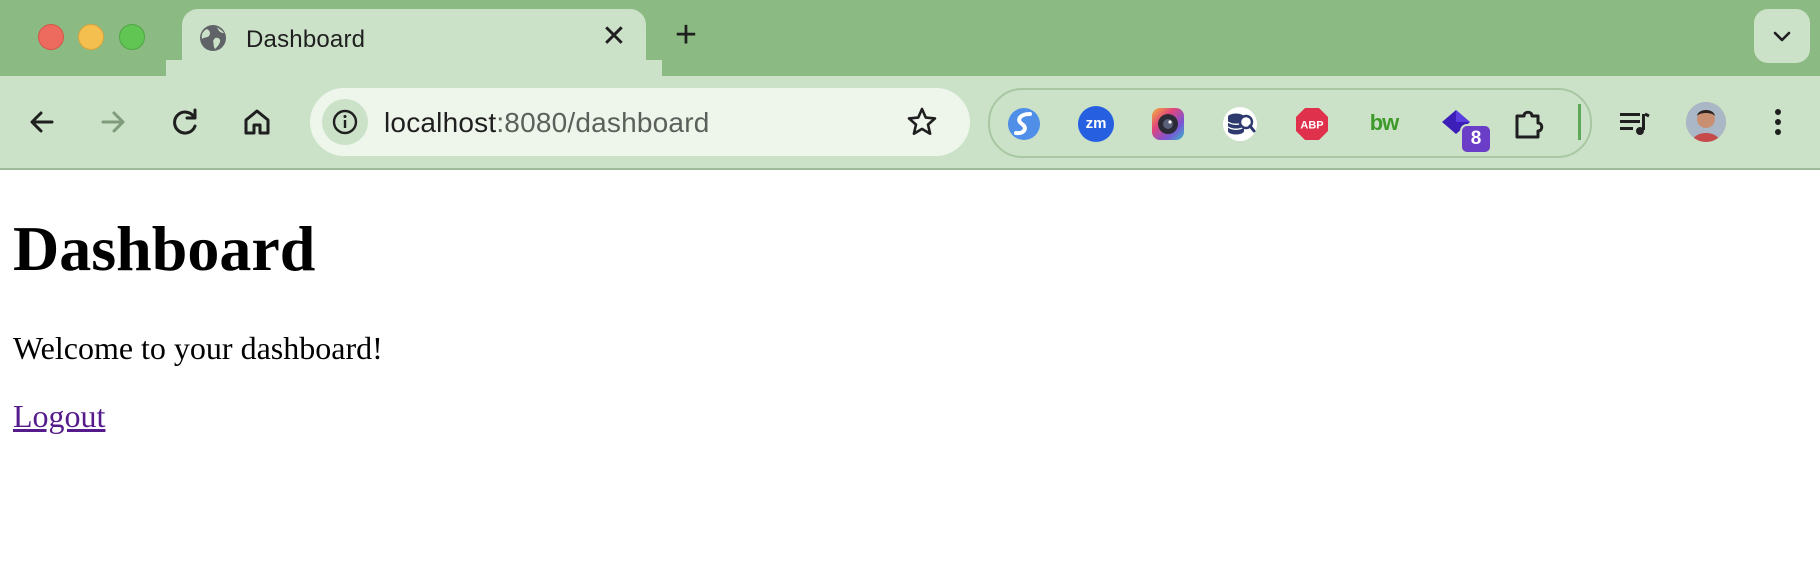 The image size is (1820, 572). What do you see at coordinates (1024, 124) in the screenshot?
I see `swirl-extension-icon` at bounding box center [1024, 124].